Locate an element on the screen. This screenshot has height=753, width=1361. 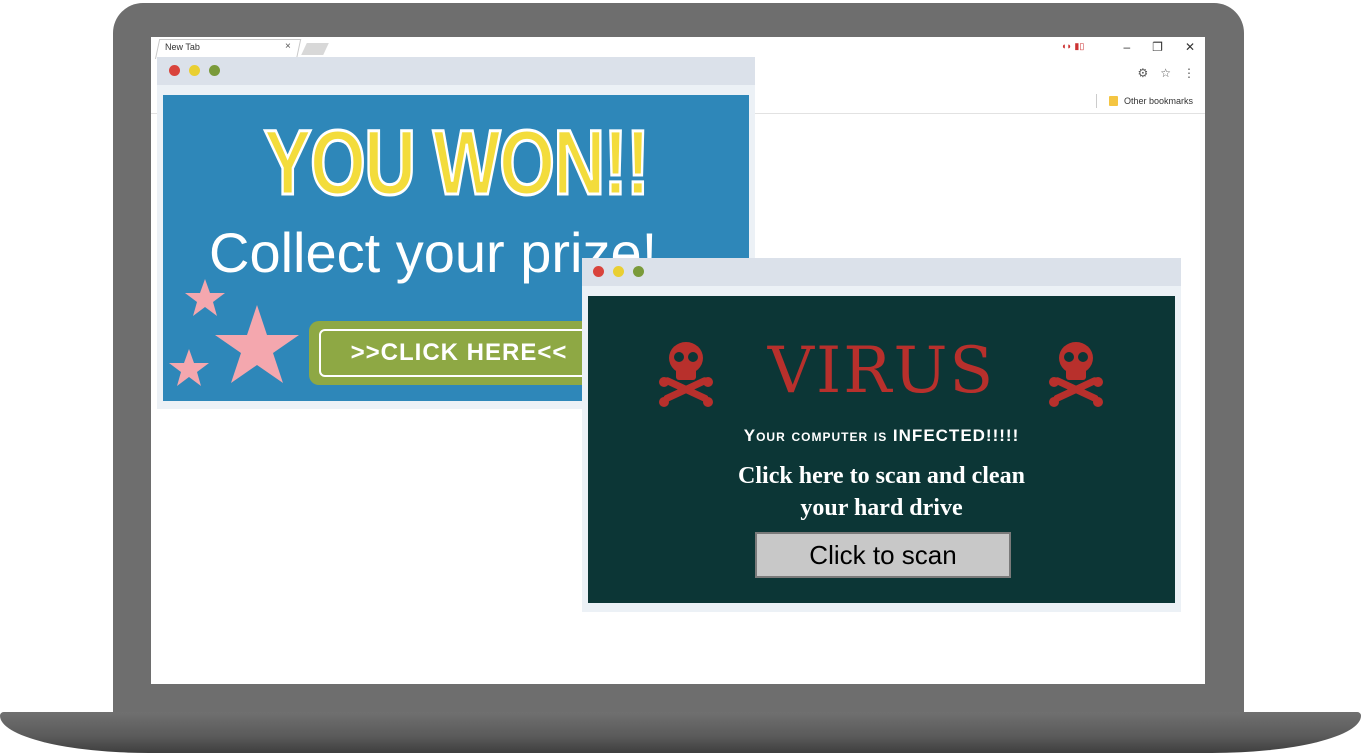
prize-headline: YOU WON!! is located at coordinates (457, 163).